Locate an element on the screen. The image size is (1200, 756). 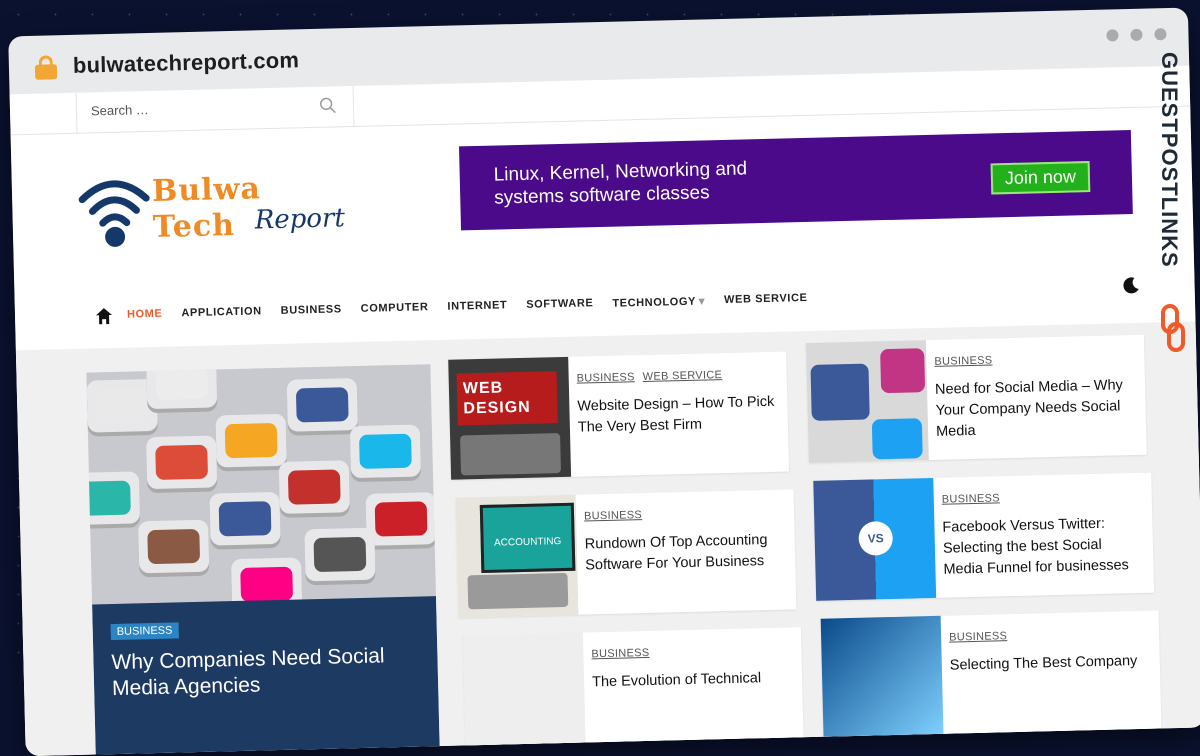
lock-icon is located at coordinates (46, 67).